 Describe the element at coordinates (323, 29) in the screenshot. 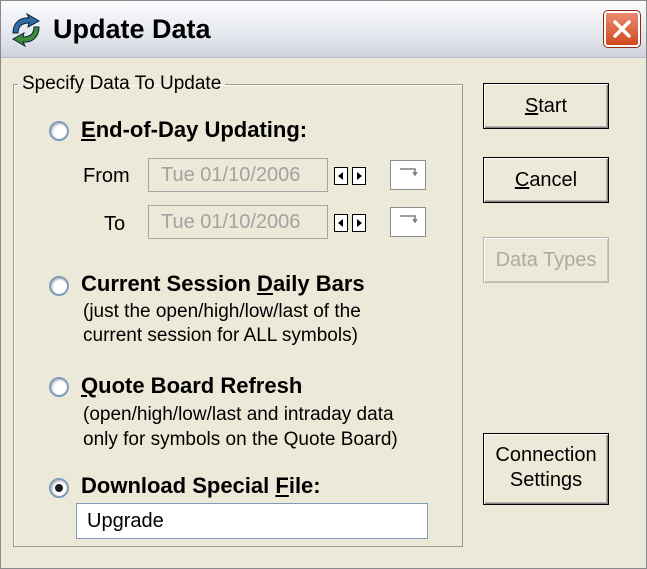

I see `title-bar: Update Data` at that location.